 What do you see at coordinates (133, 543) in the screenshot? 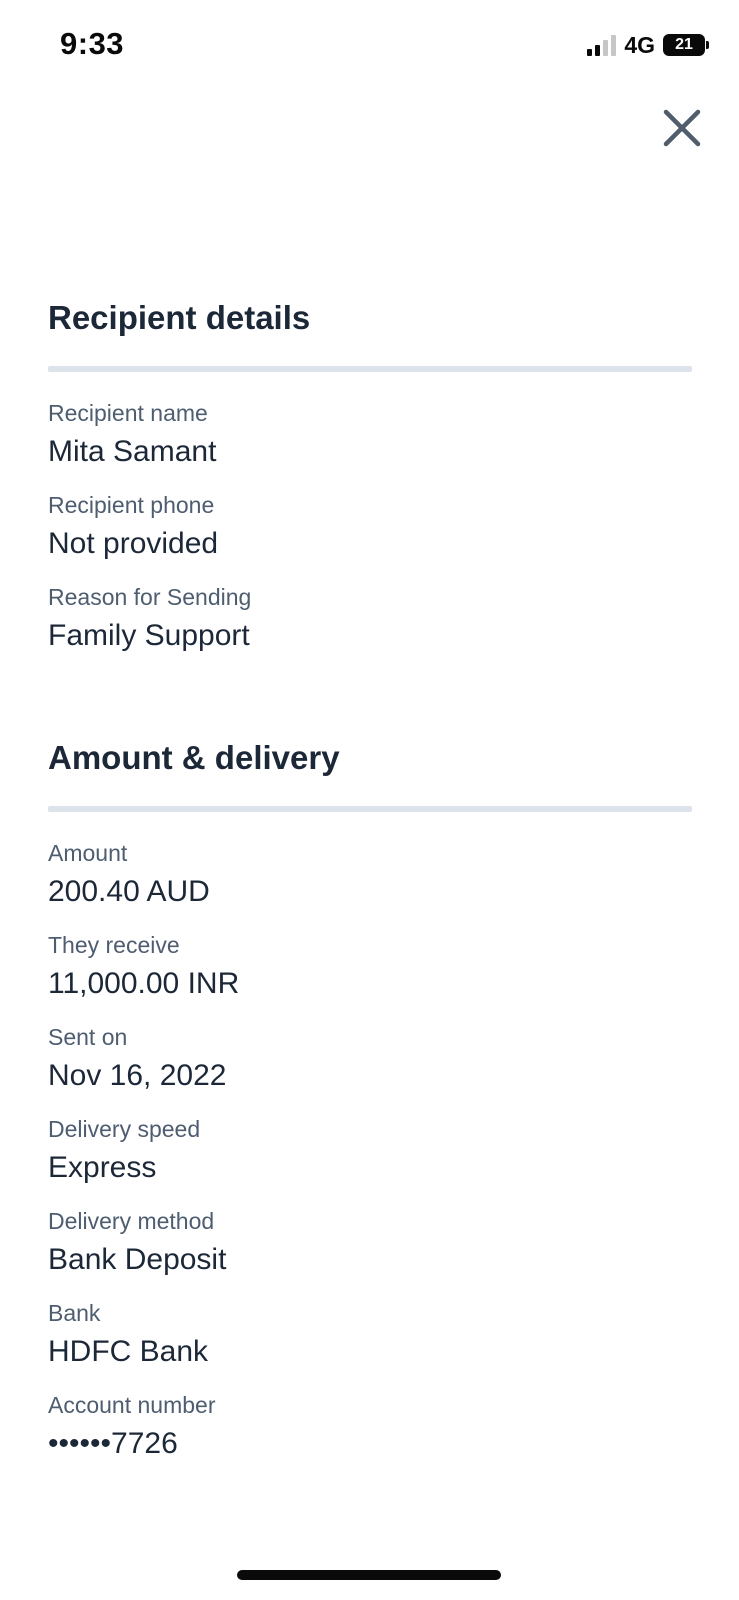
I see `field-value: Not provided` at bounding box center [133, 543].